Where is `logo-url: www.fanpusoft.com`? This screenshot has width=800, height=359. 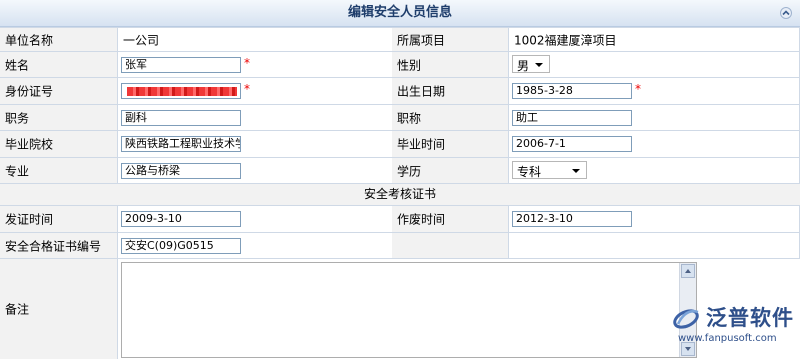
logo-url: www.fanpusoft.com is located at coordinates (727, 338).